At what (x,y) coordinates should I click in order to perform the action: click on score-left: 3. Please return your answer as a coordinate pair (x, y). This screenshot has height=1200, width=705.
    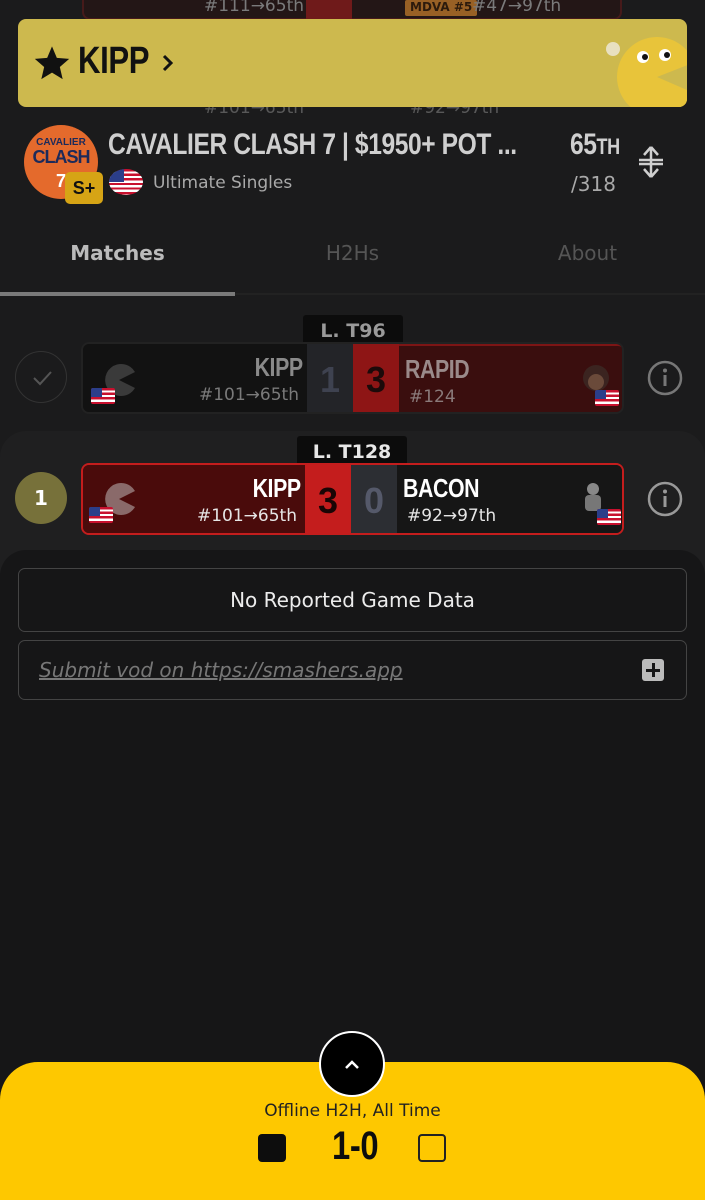
    Looking at the image, I should click on (328, 499).